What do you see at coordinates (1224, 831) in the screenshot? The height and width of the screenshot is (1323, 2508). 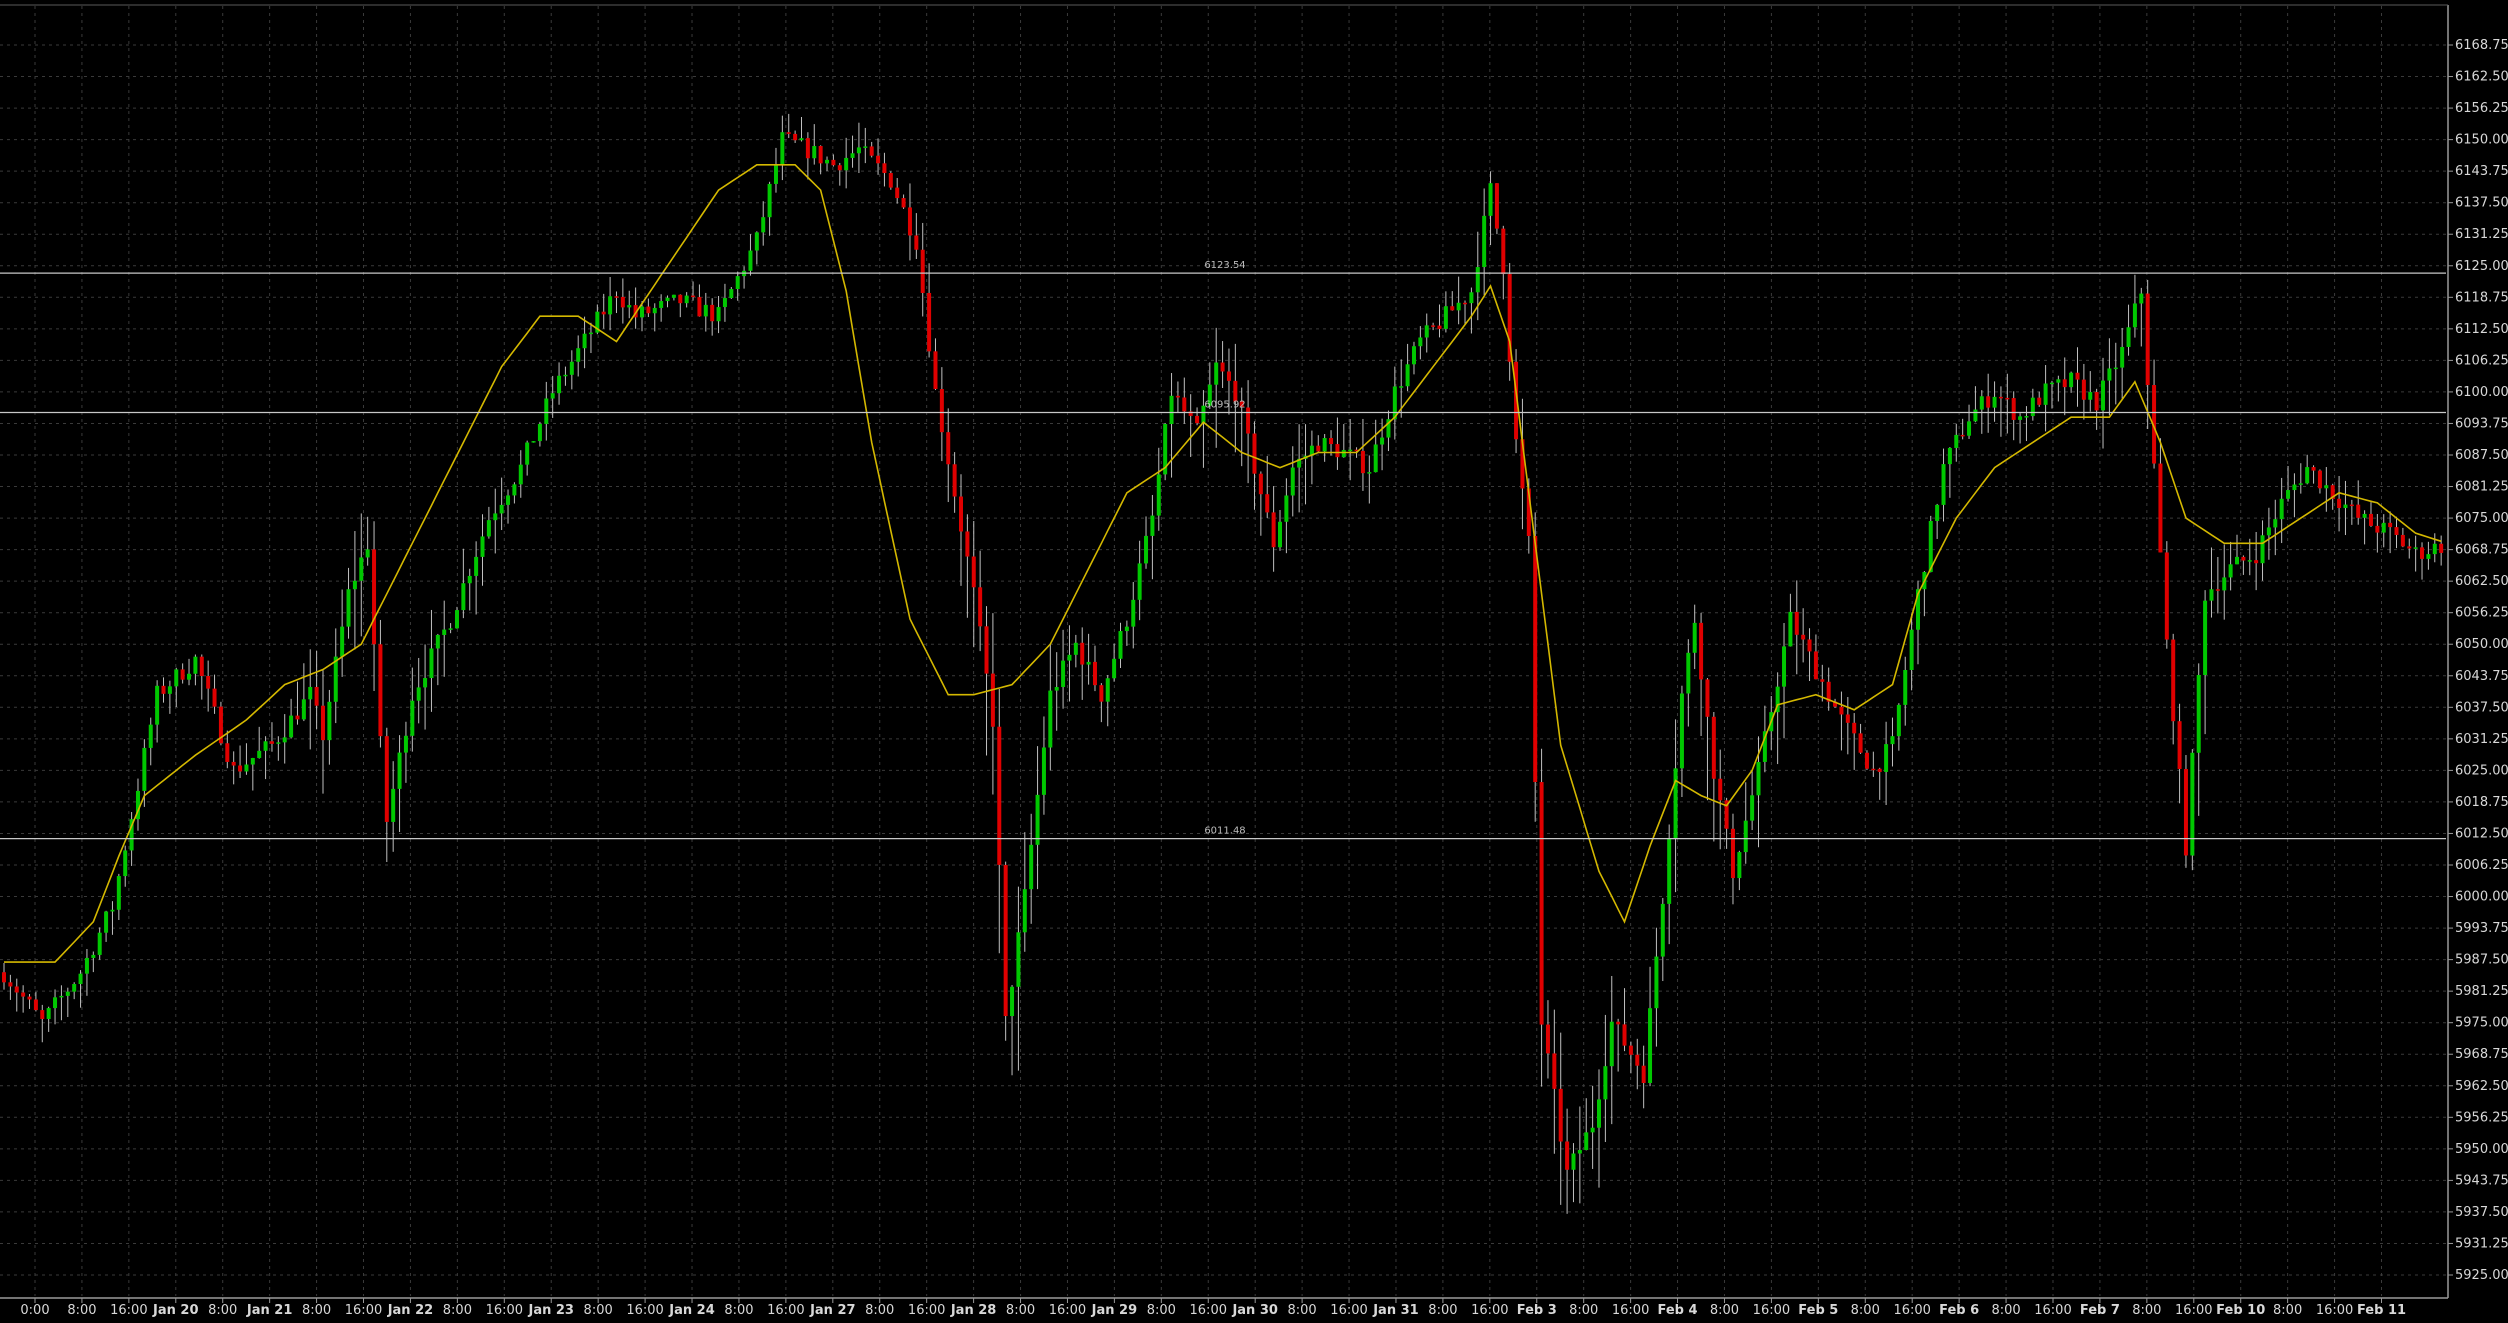 I see `horizontal-line-label: 6011.48` at bounding box center [1224, 831].